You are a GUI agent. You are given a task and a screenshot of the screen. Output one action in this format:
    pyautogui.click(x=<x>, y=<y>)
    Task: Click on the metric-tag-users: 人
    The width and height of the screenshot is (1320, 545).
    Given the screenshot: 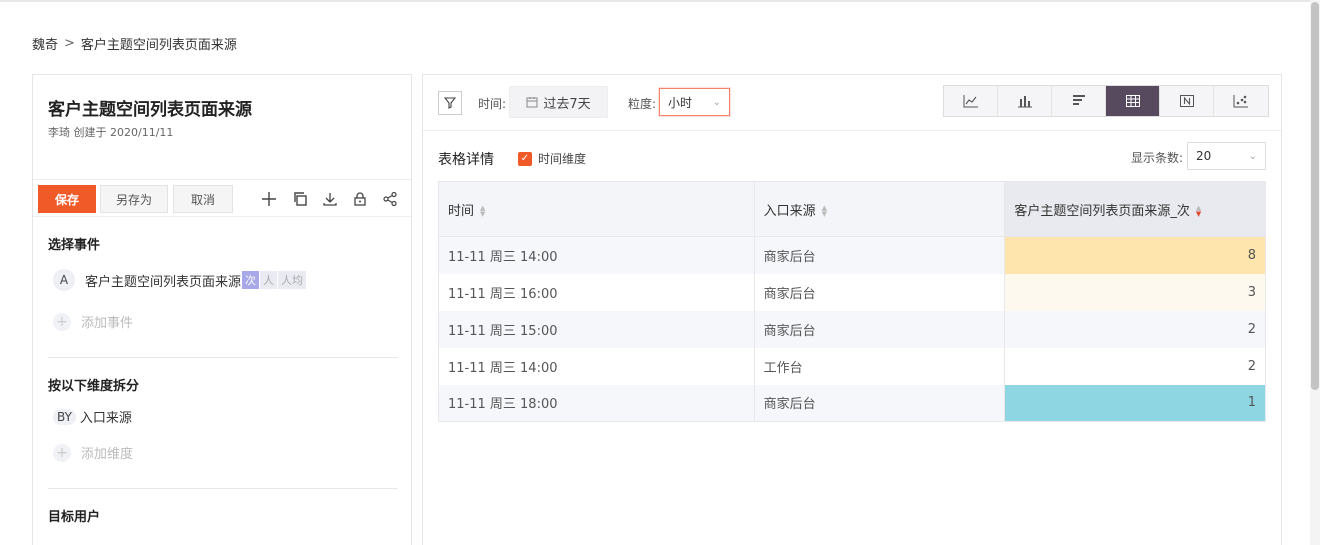 What is the action you would take?
    pyautogui.click(x=269, y=280)
    